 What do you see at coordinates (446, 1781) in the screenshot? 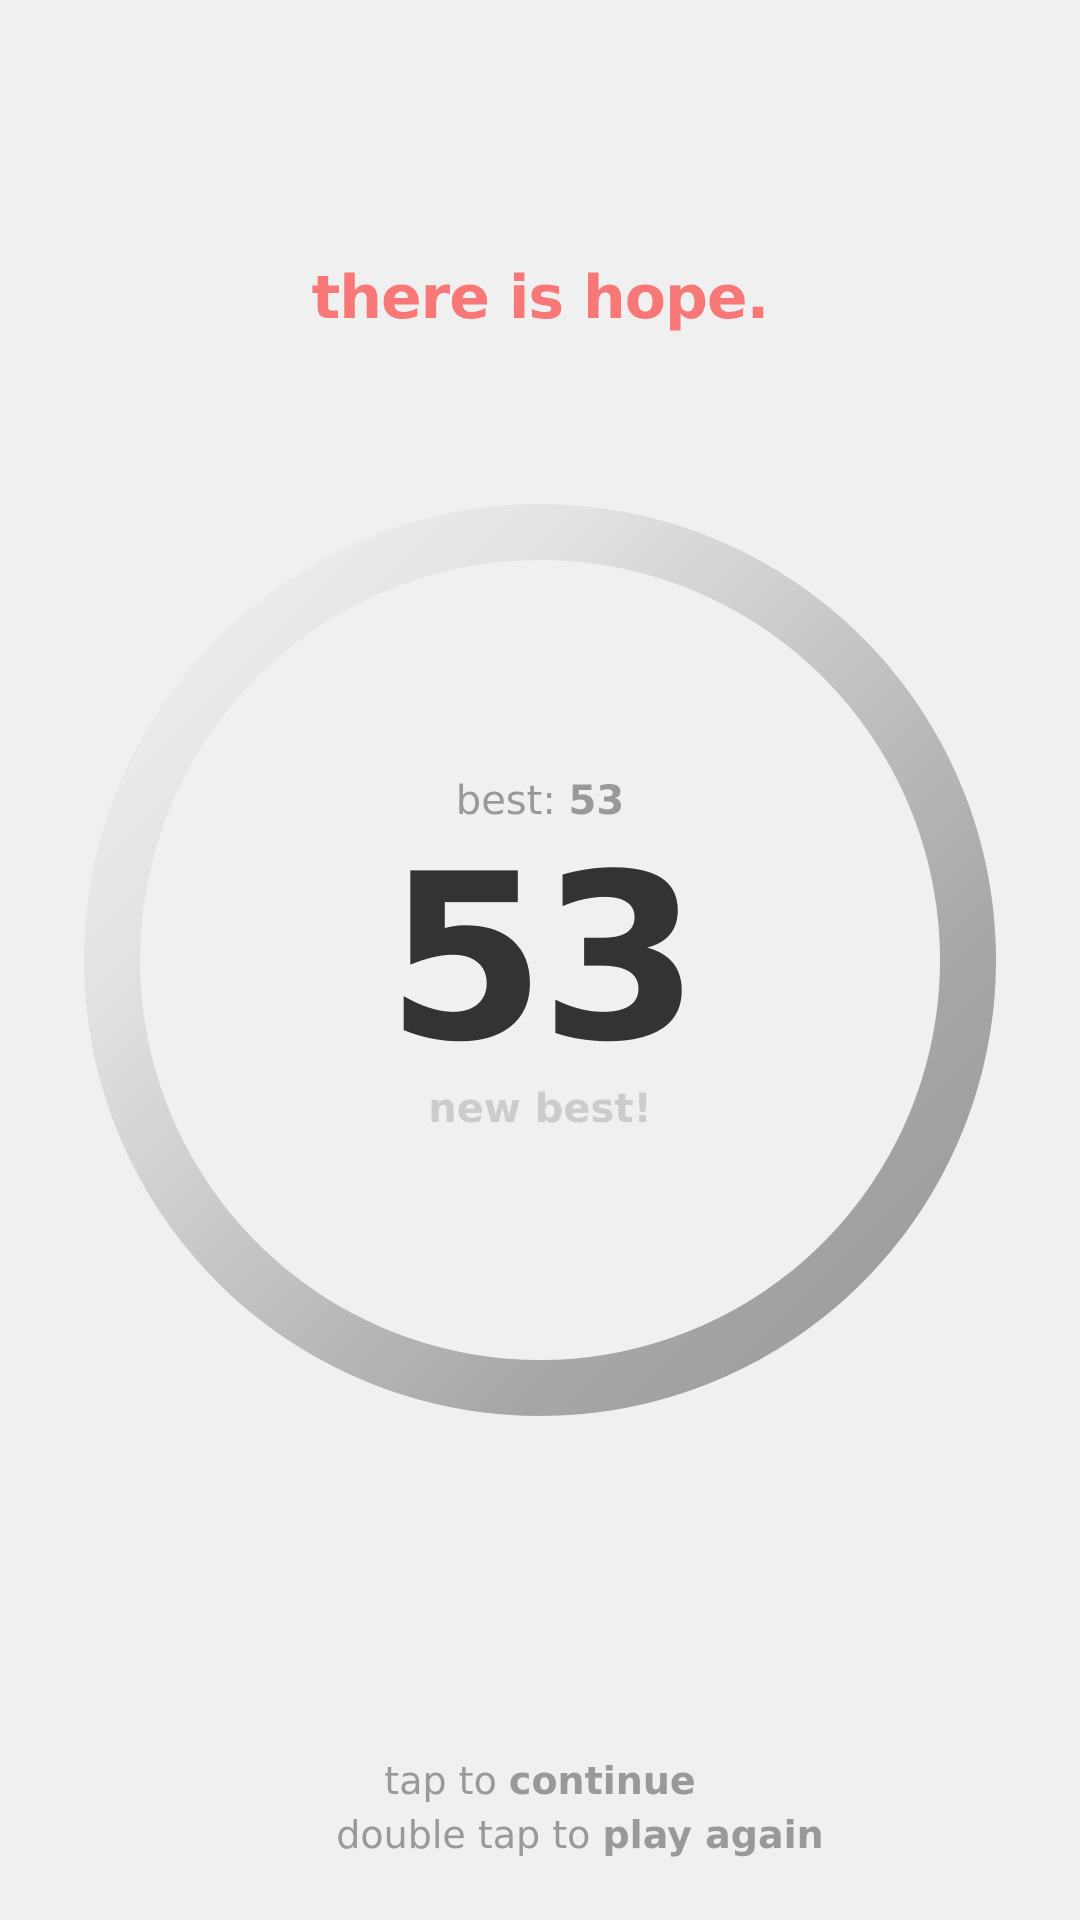
I see `continue-prefix: tap to` at bounding box center [446, 1781].